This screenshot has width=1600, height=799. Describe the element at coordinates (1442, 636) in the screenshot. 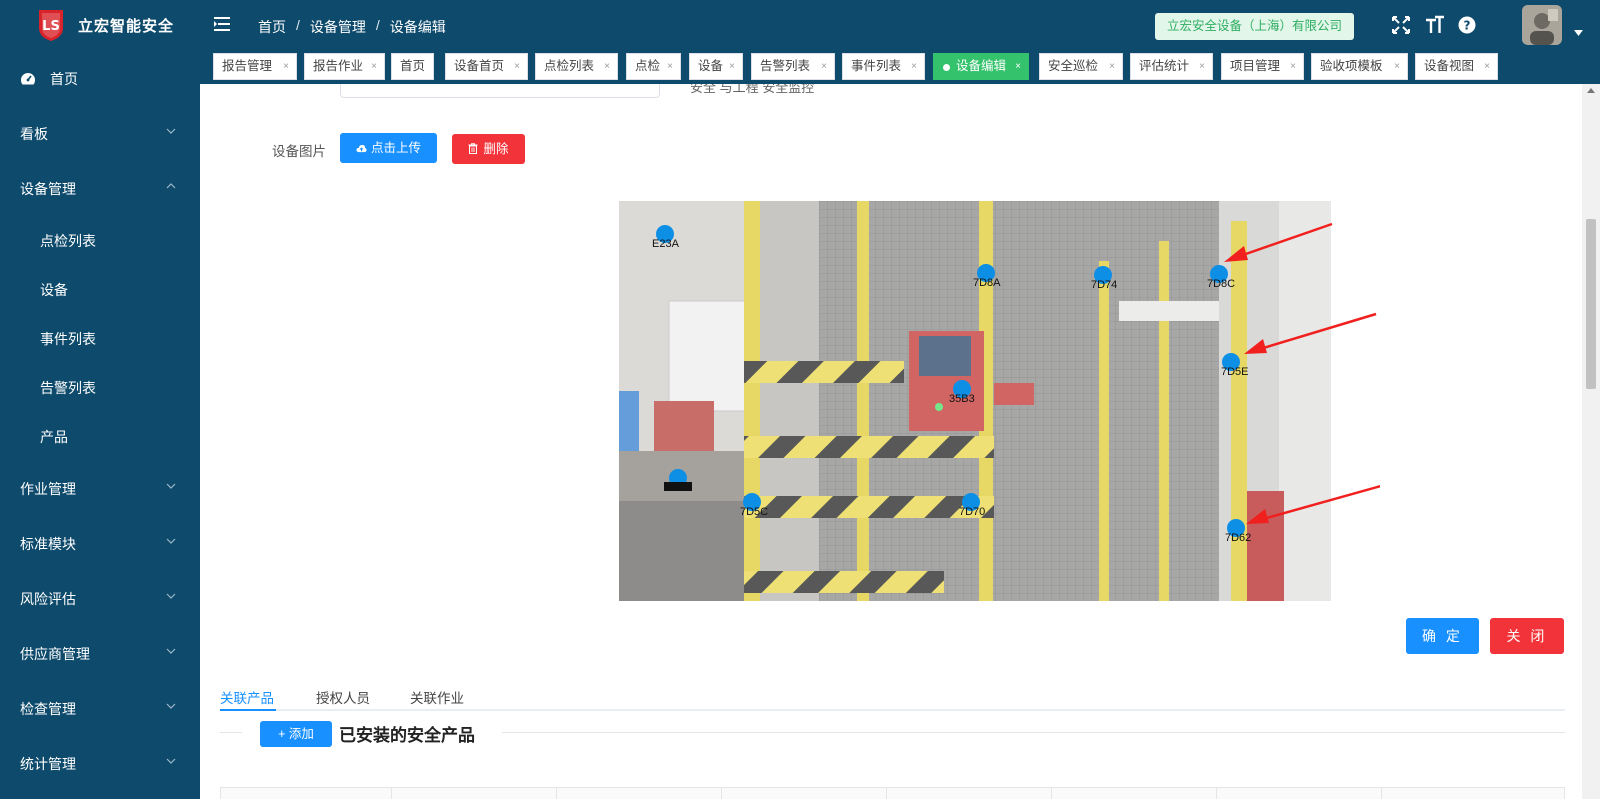

I see `confirm-button: 确 定` at that location.